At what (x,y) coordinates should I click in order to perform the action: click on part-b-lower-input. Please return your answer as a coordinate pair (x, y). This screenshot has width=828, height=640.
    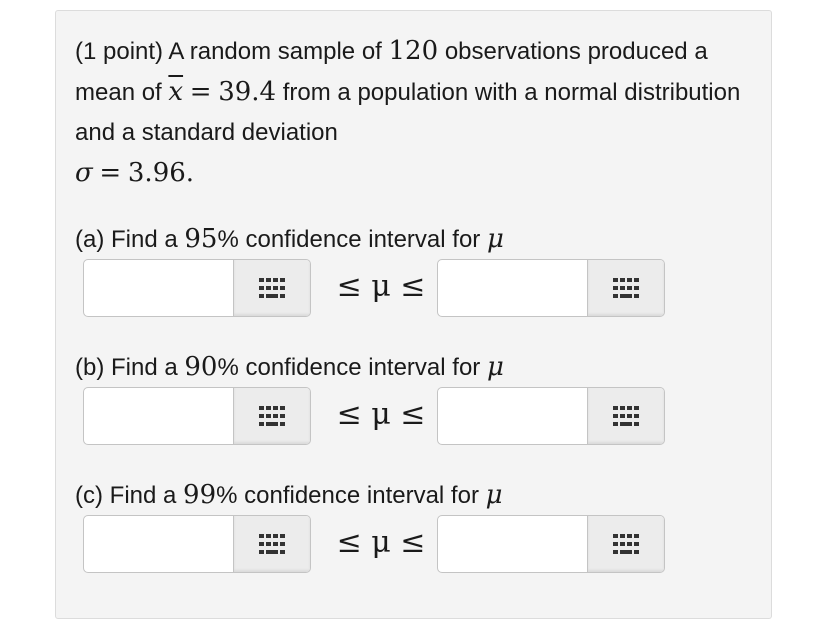
    Looking at the image, I should click on (159, 416).